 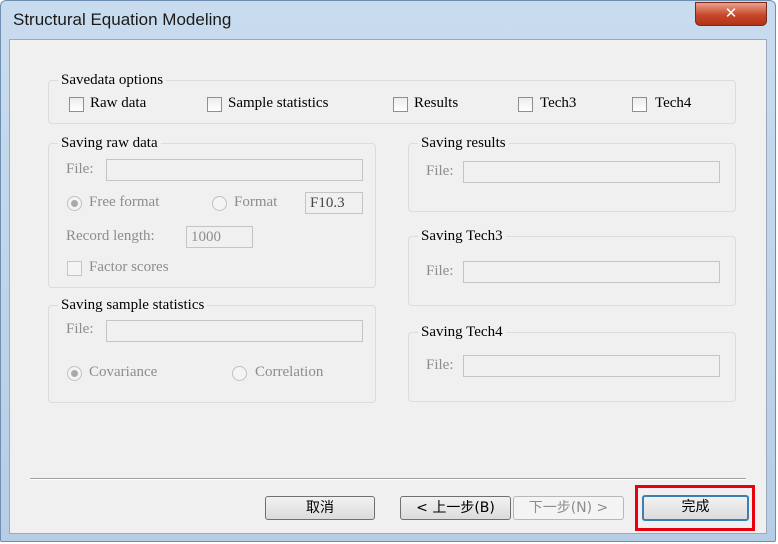 I want to click on saving-raw-data-legend: Saving raw data, so click(x=109, y=143).